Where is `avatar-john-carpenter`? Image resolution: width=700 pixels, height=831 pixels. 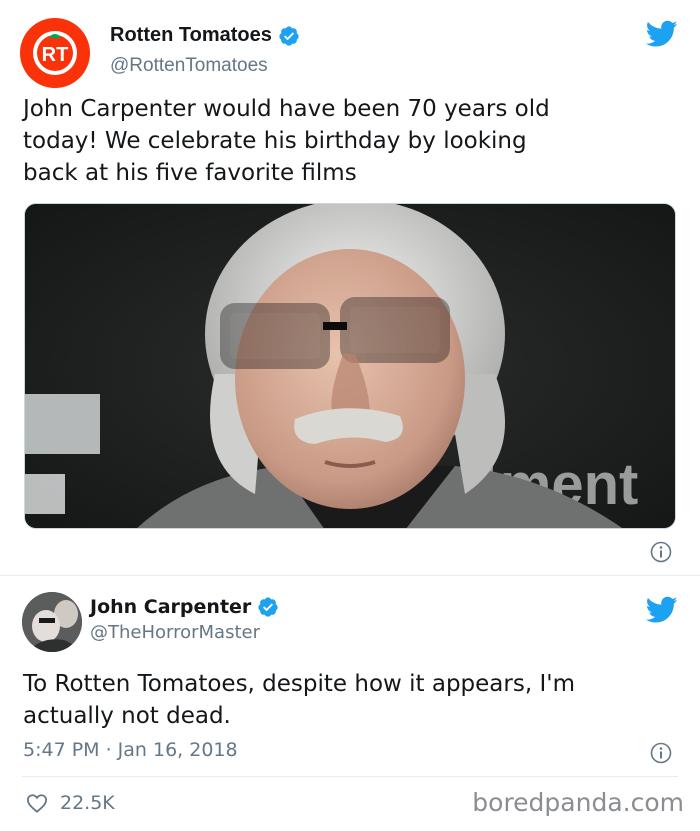 avatar-john-carpenter is located at coordinates (52, 622).